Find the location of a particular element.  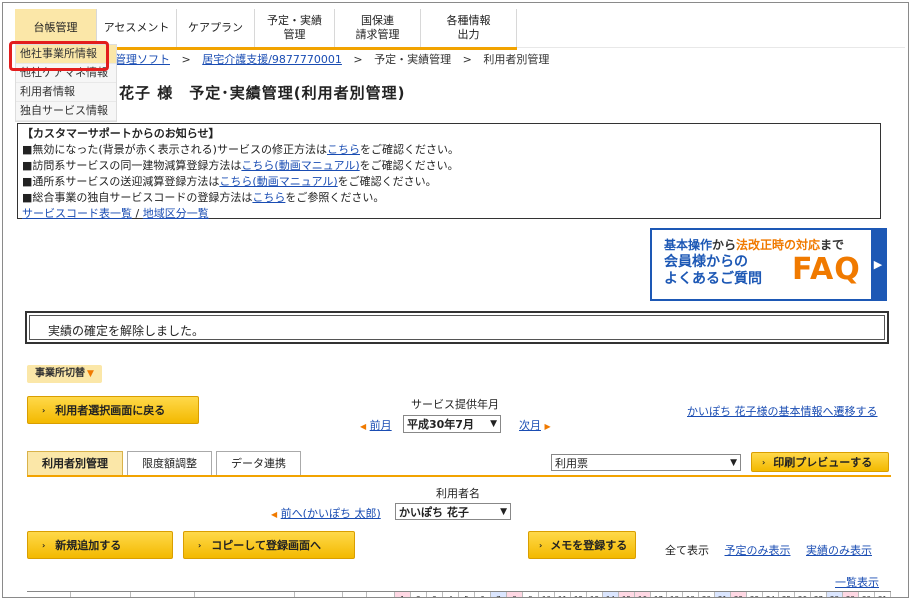

banner-line2: 会員様からの よくあるご質問 is located at coordinates (713, 270).